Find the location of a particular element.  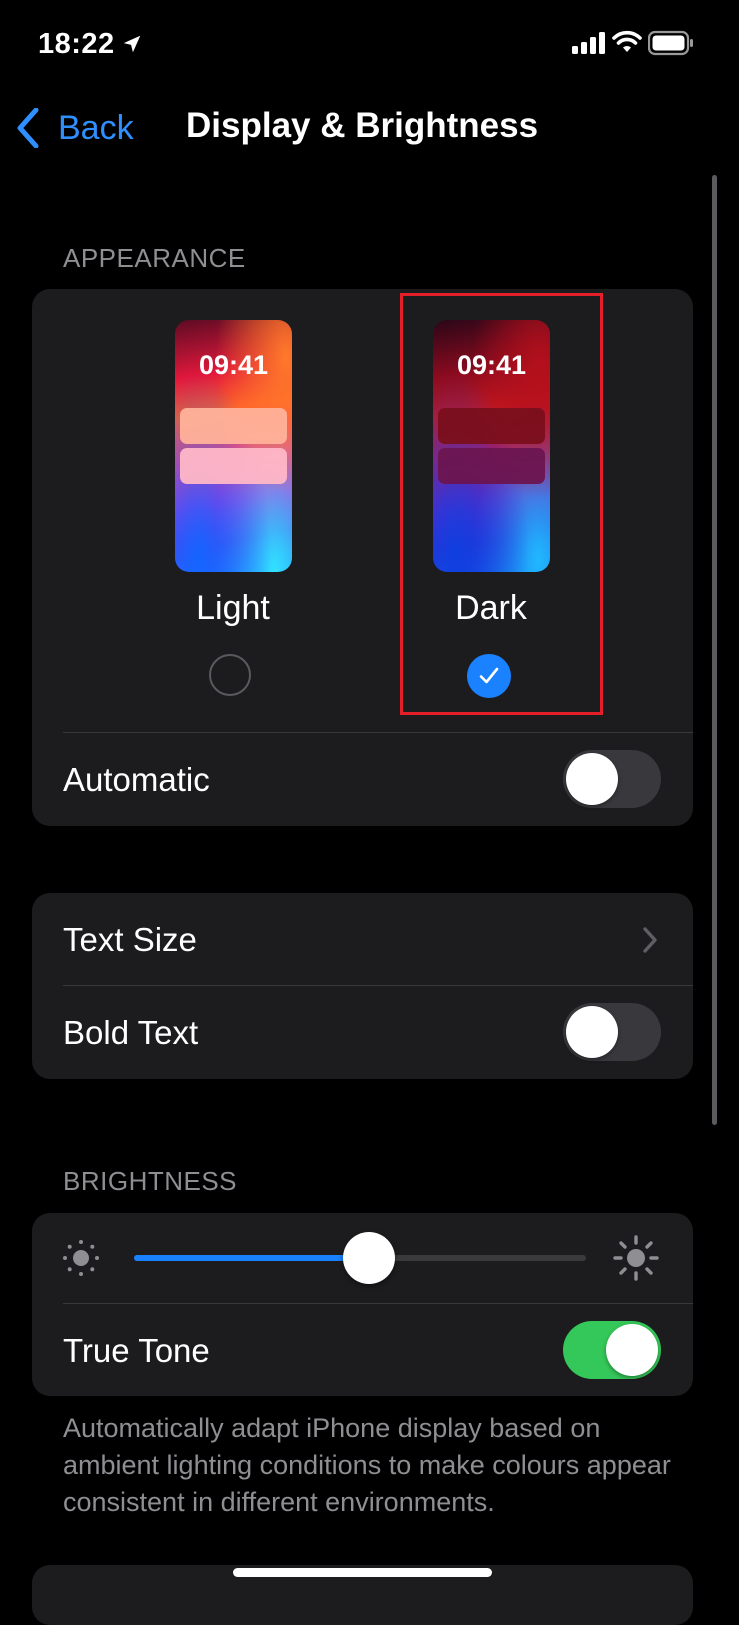

dark-mode-radio is located at coordinates (489, 676).